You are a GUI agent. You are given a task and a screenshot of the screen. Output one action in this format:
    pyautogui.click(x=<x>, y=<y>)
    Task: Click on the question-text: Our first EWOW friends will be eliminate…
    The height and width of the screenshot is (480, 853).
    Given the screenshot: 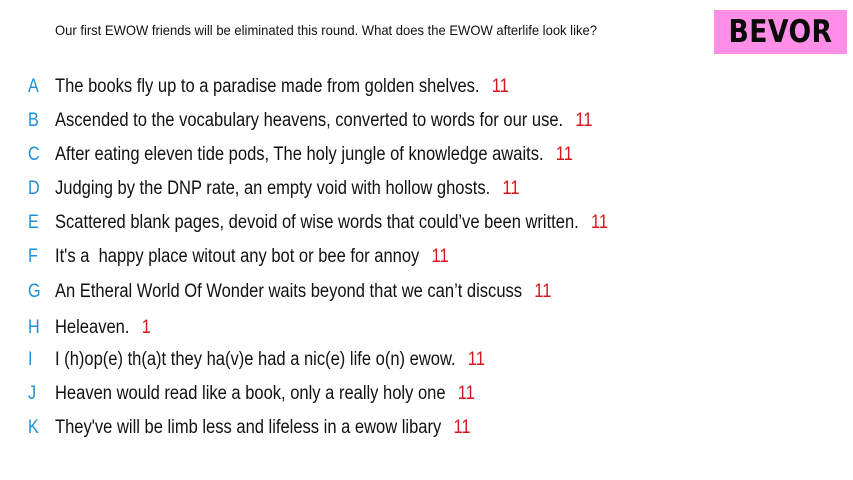 What is the action you would take?
    pyautogui.click(x=326, y=30)
    